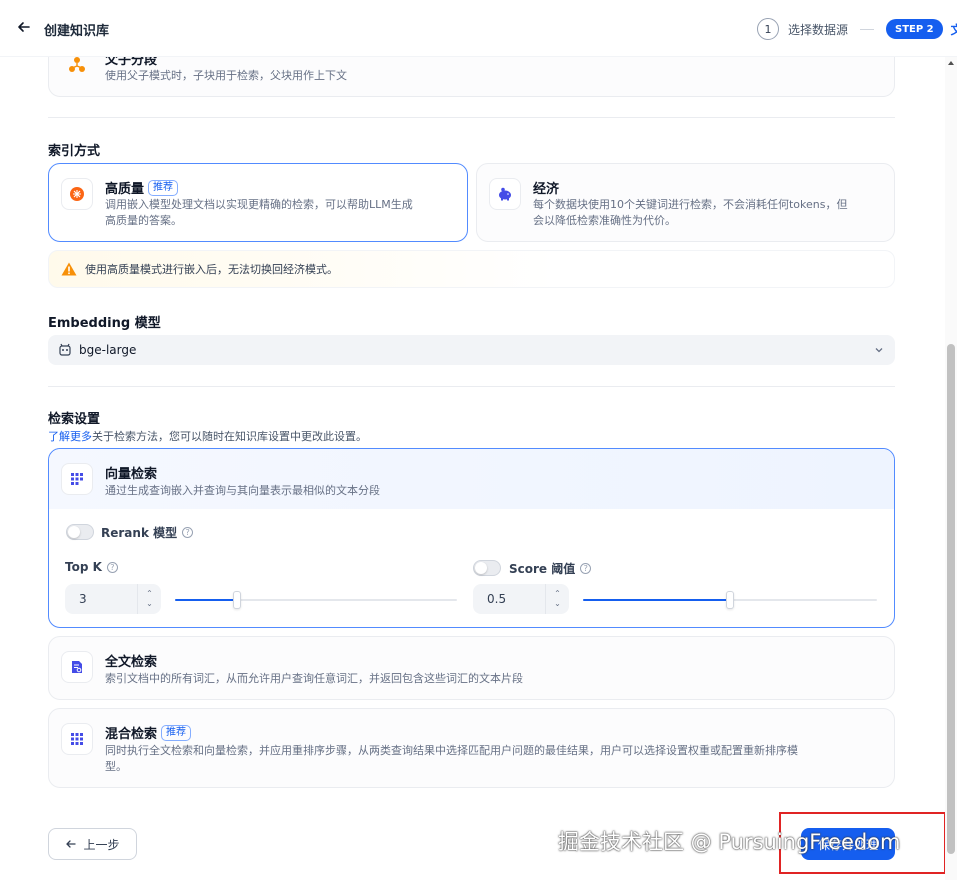 The width and height of the screenshot is (957, 880). I want to click on index-method-title: 索引方式, so click(74, 151).